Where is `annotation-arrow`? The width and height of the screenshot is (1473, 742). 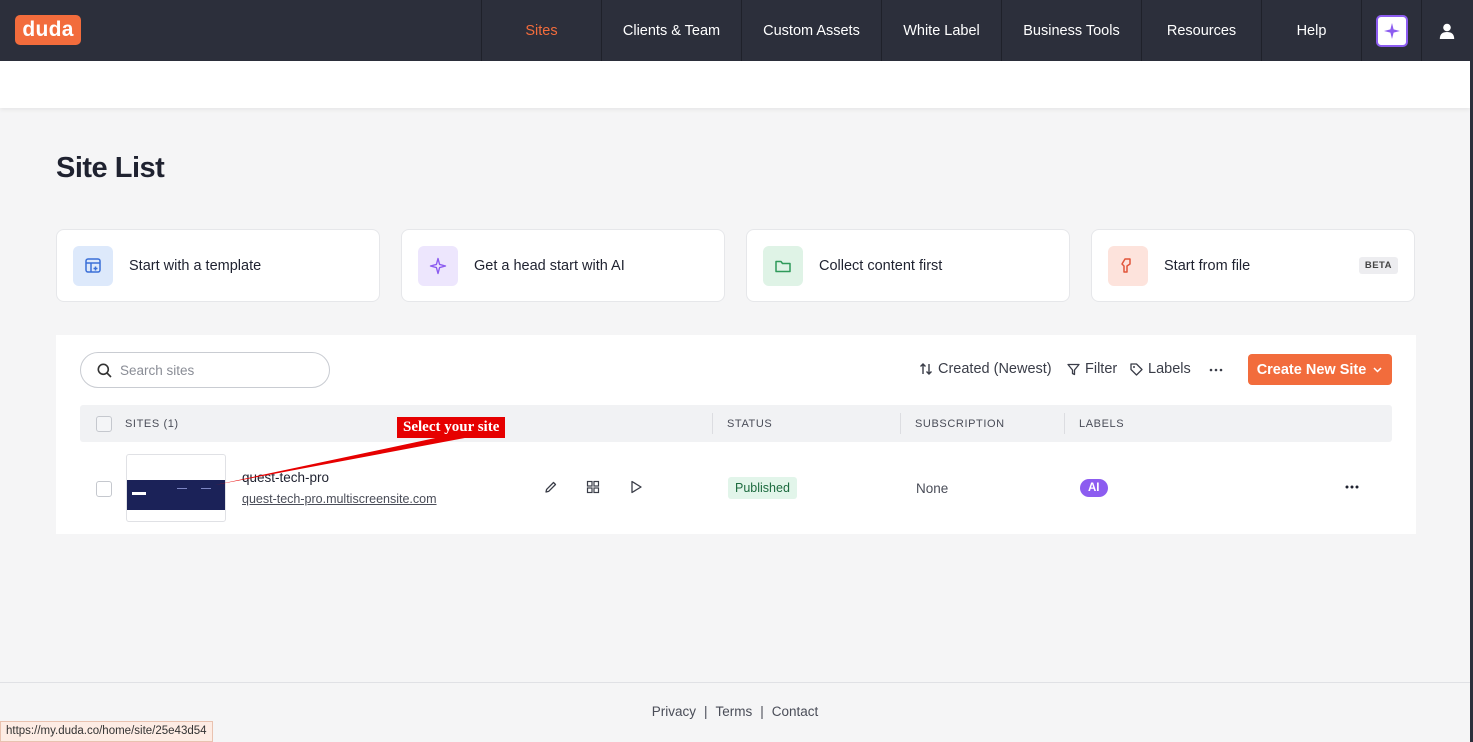
annotation-arrow is located at coordinates (342, 461).